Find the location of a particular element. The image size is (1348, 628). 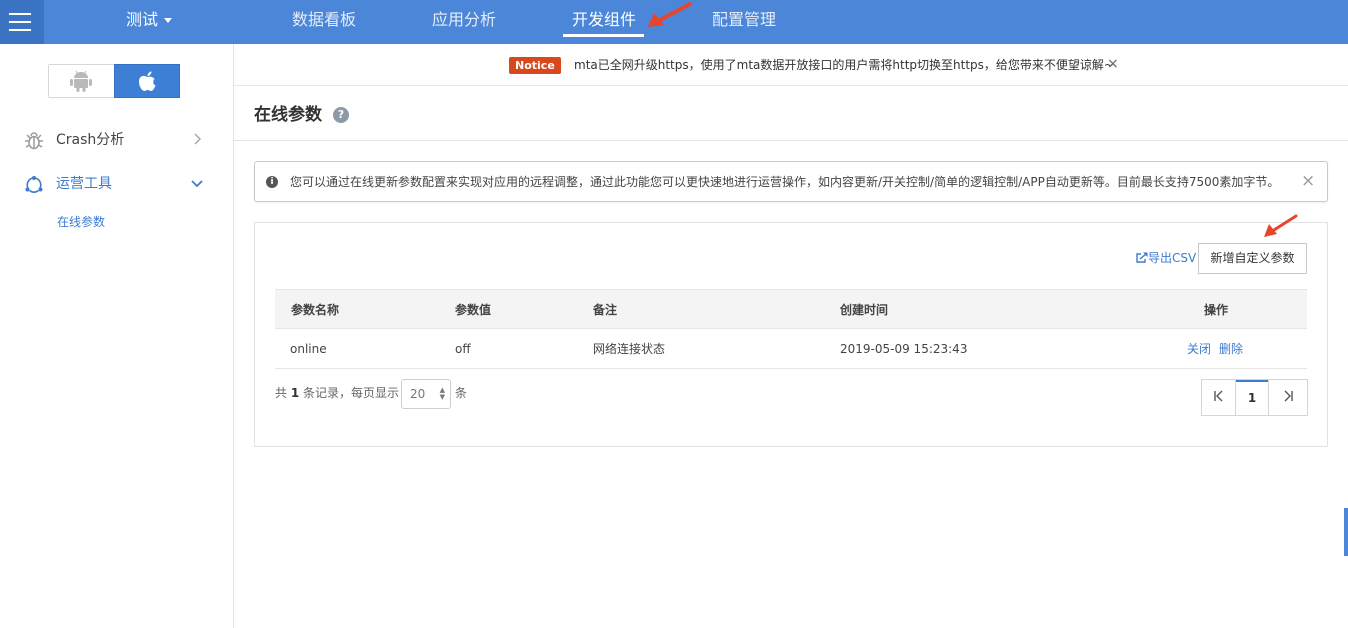

spinner-arrows-icon: ▲ ▼ is located at coordinates (442, 393).